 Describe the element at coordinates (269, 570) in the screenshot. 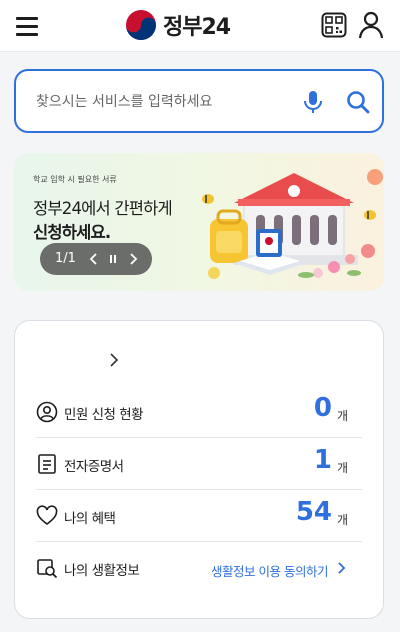

I see `life-info-consent-link: 생활정보 이용 동의하기` at that location.